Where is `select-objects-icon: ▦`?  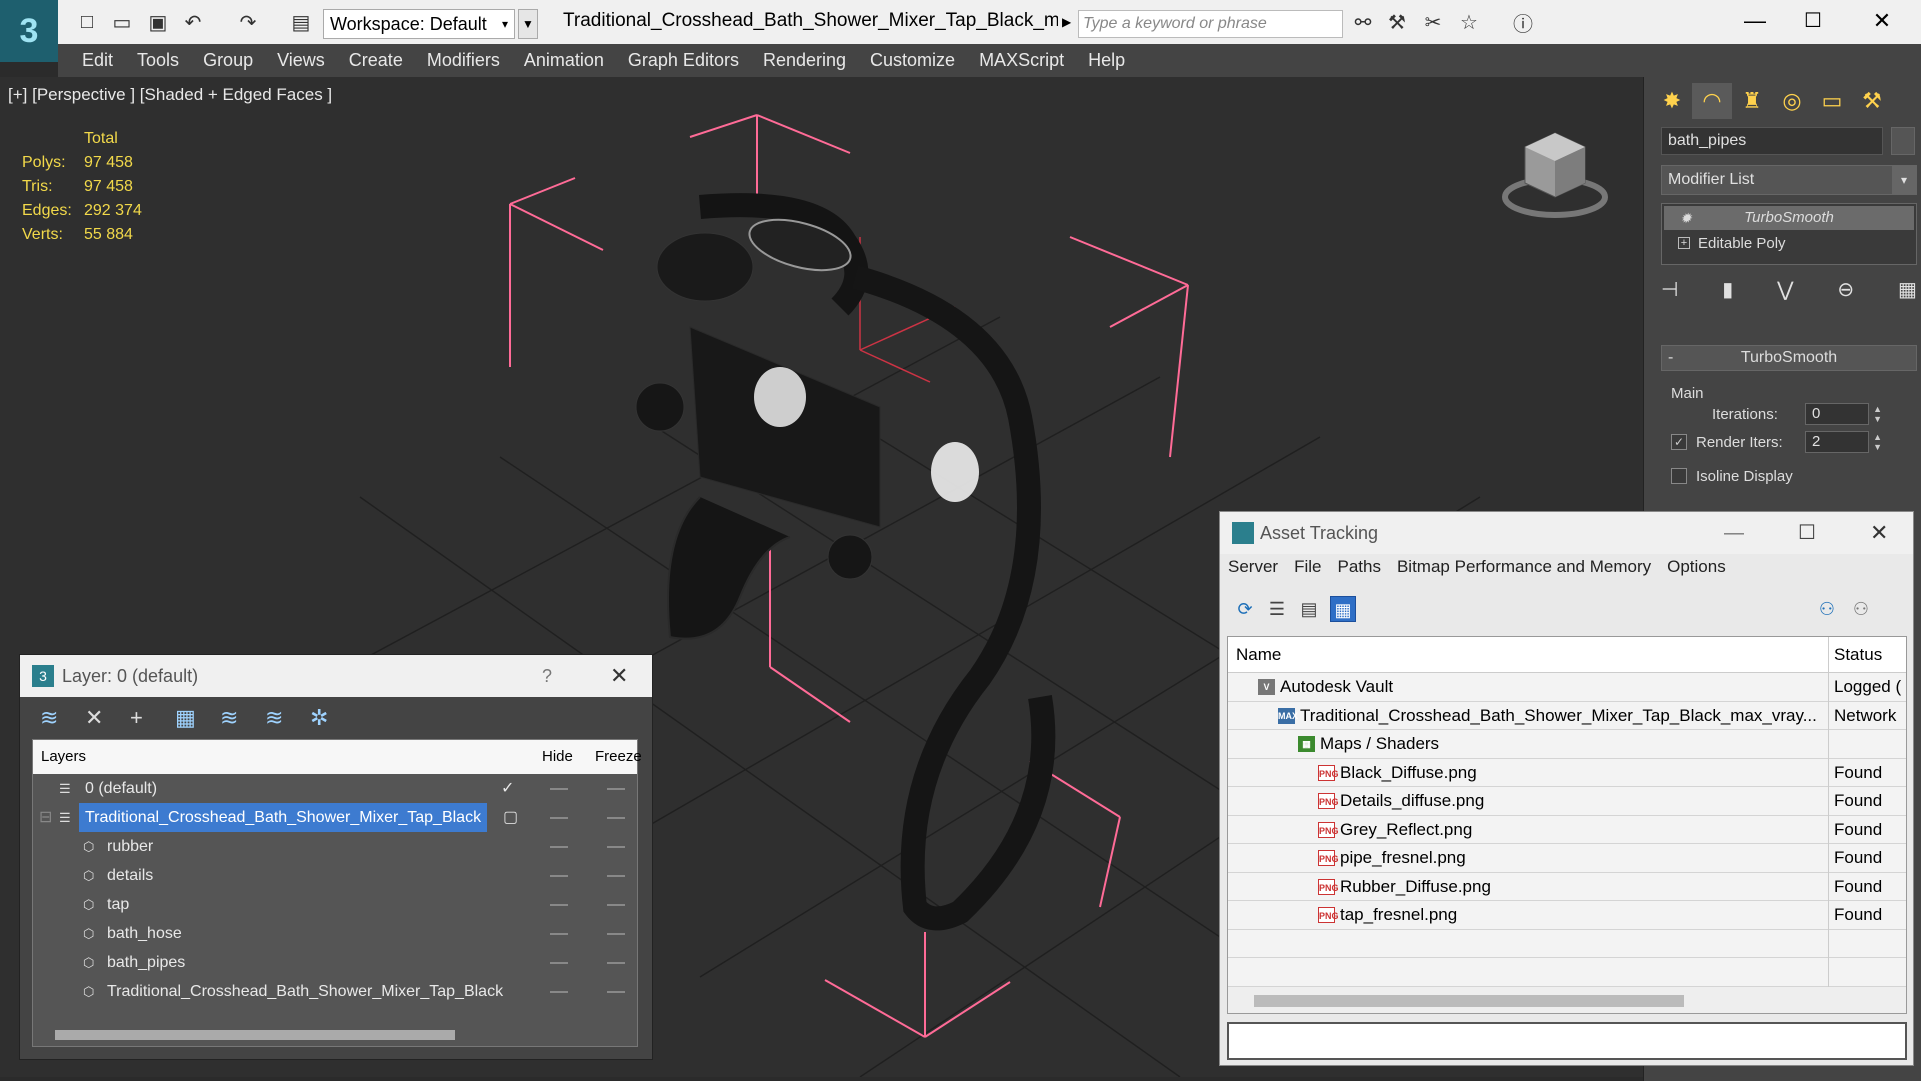
select-objects-icon: ▦ is located at coordinates (197, 718).